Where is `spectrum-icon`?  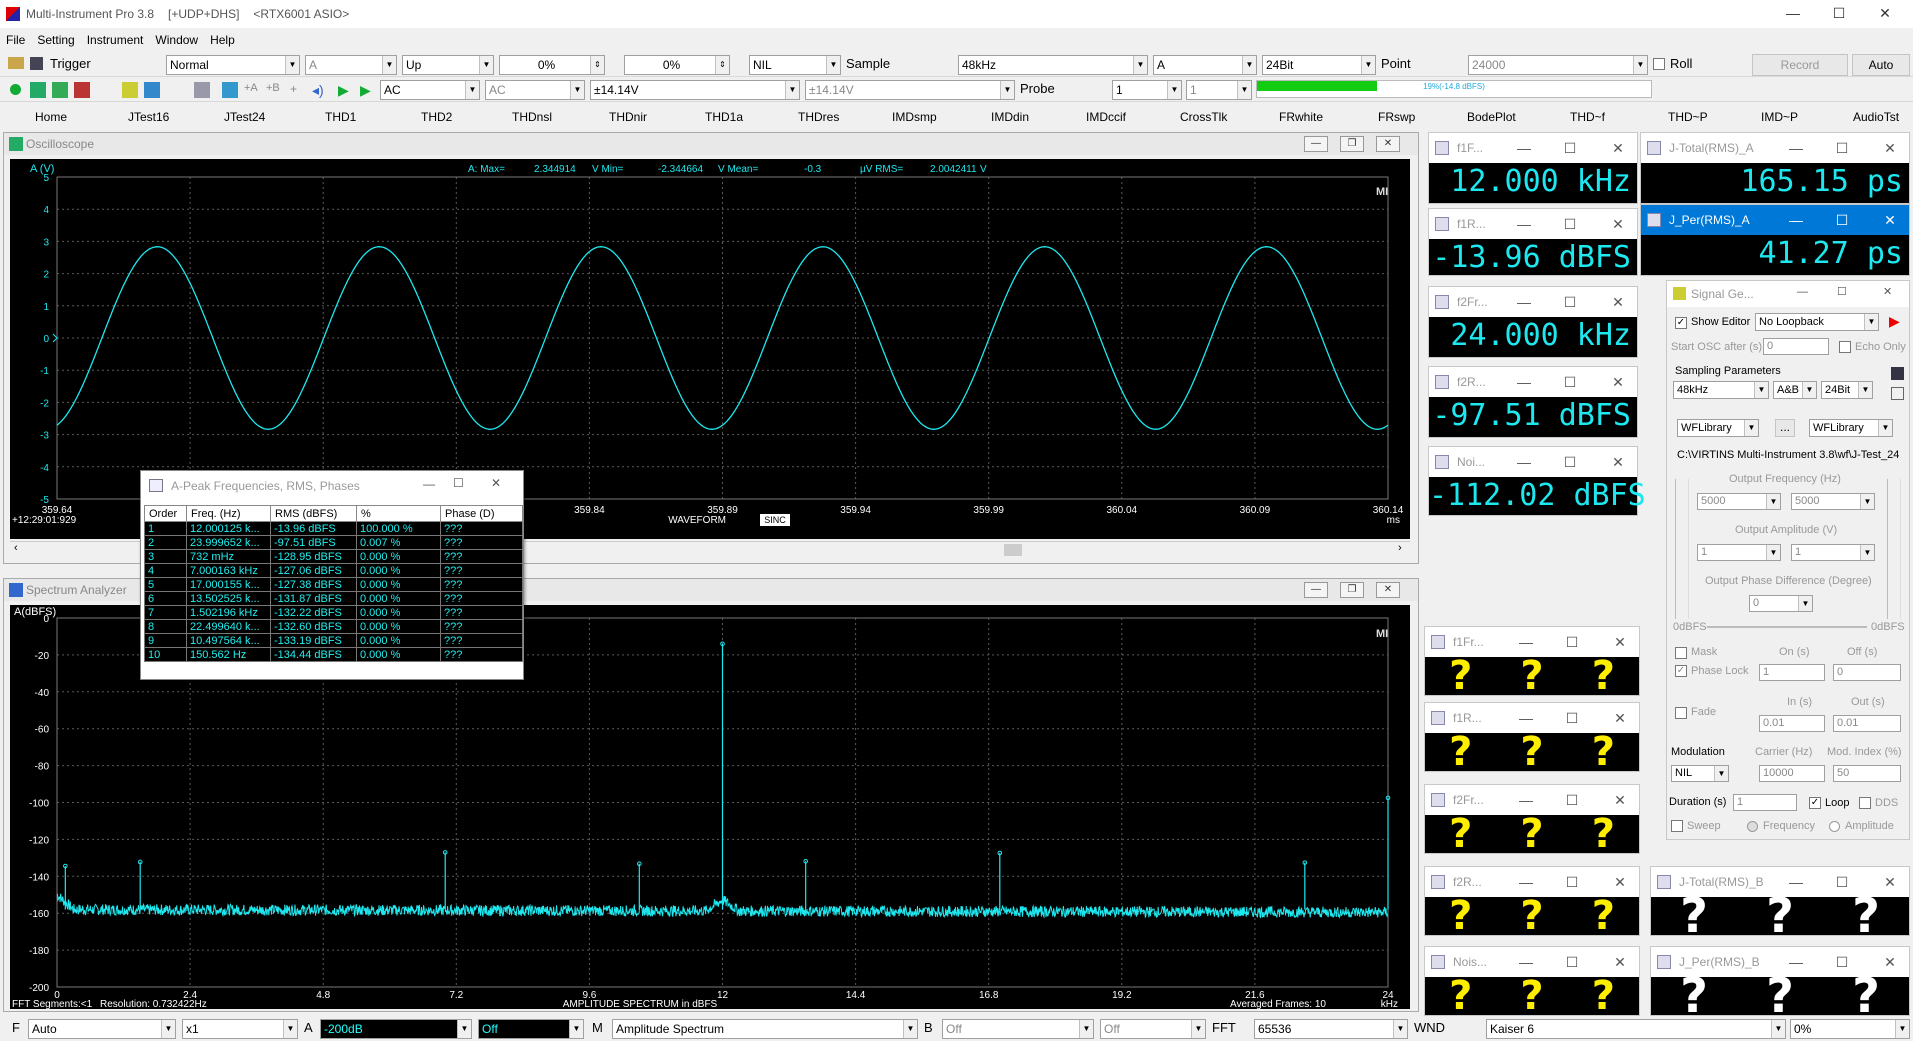 spectrum-icon is located at coordinates (60, 90).